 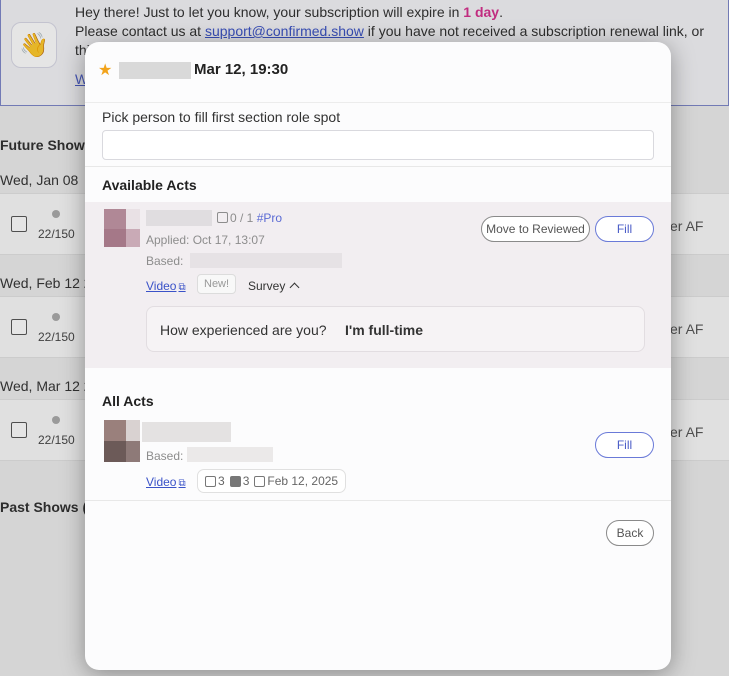 I want to click on survey-question: How experienced are you?, so click(x=243, y=330).